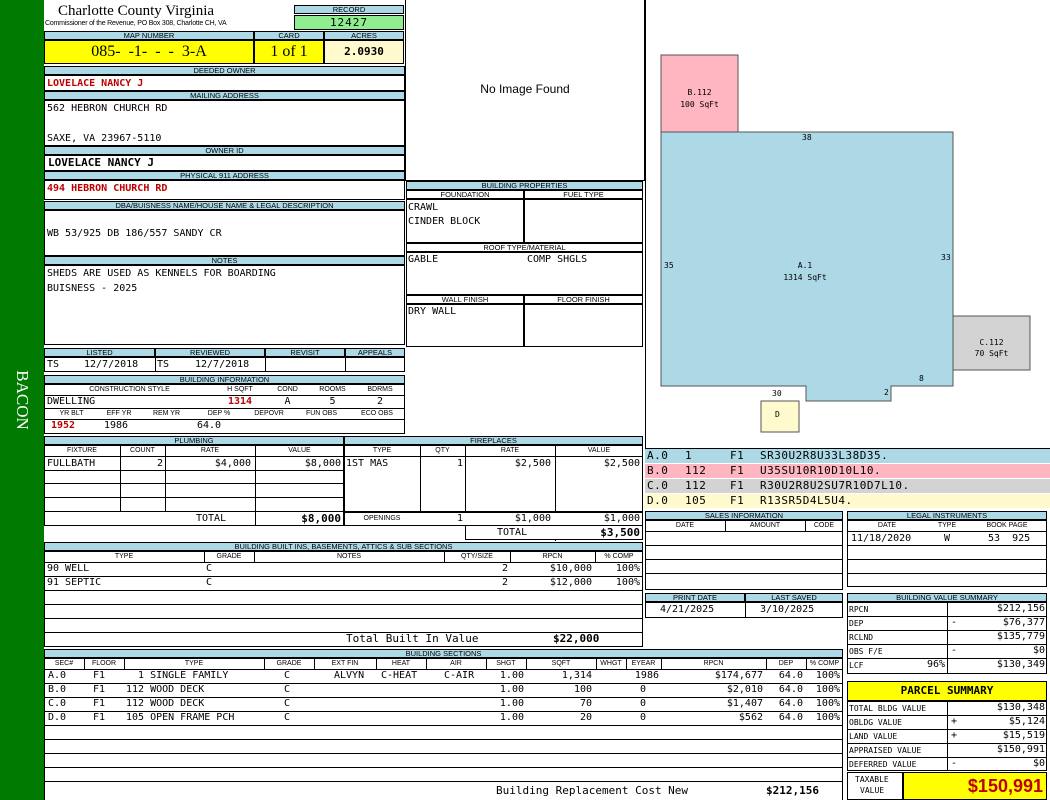  I want to click on vector-floor: F1, so click(737, 455).